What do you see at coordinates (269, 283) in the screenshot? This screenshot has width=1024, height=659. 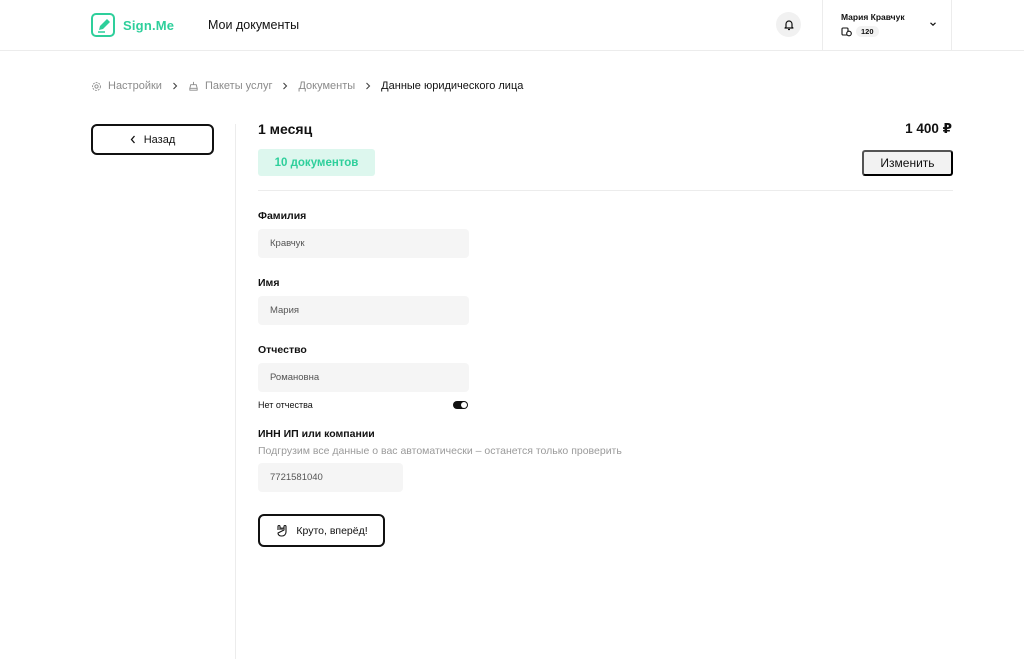 I see `first-name-label: Имя` at bounding box center [269, 283].